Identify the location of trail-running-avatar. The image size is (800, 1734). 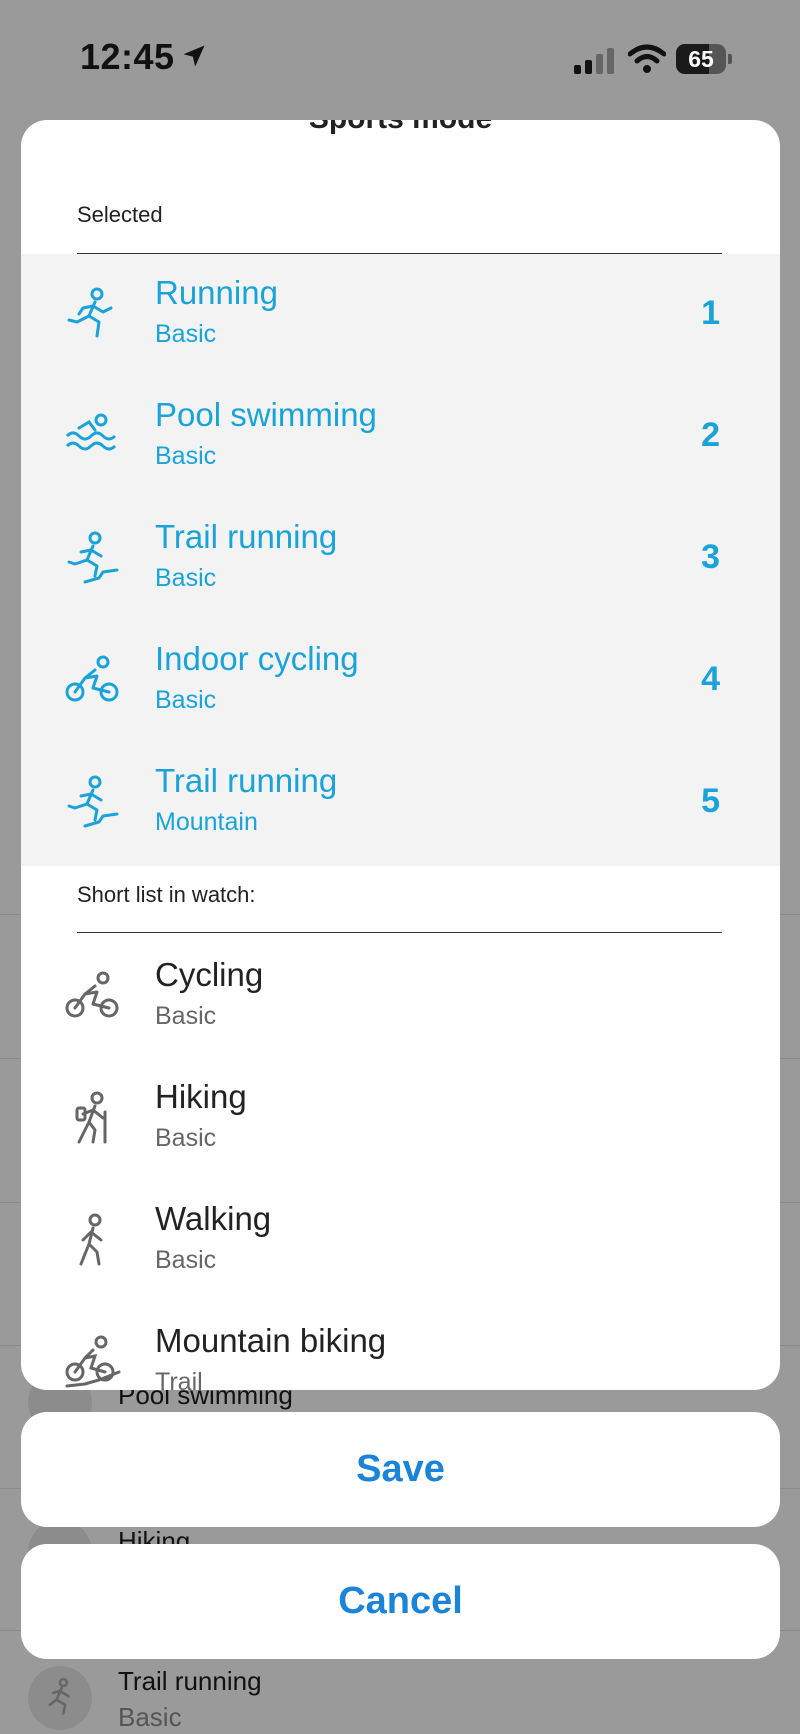
(60, 1698).